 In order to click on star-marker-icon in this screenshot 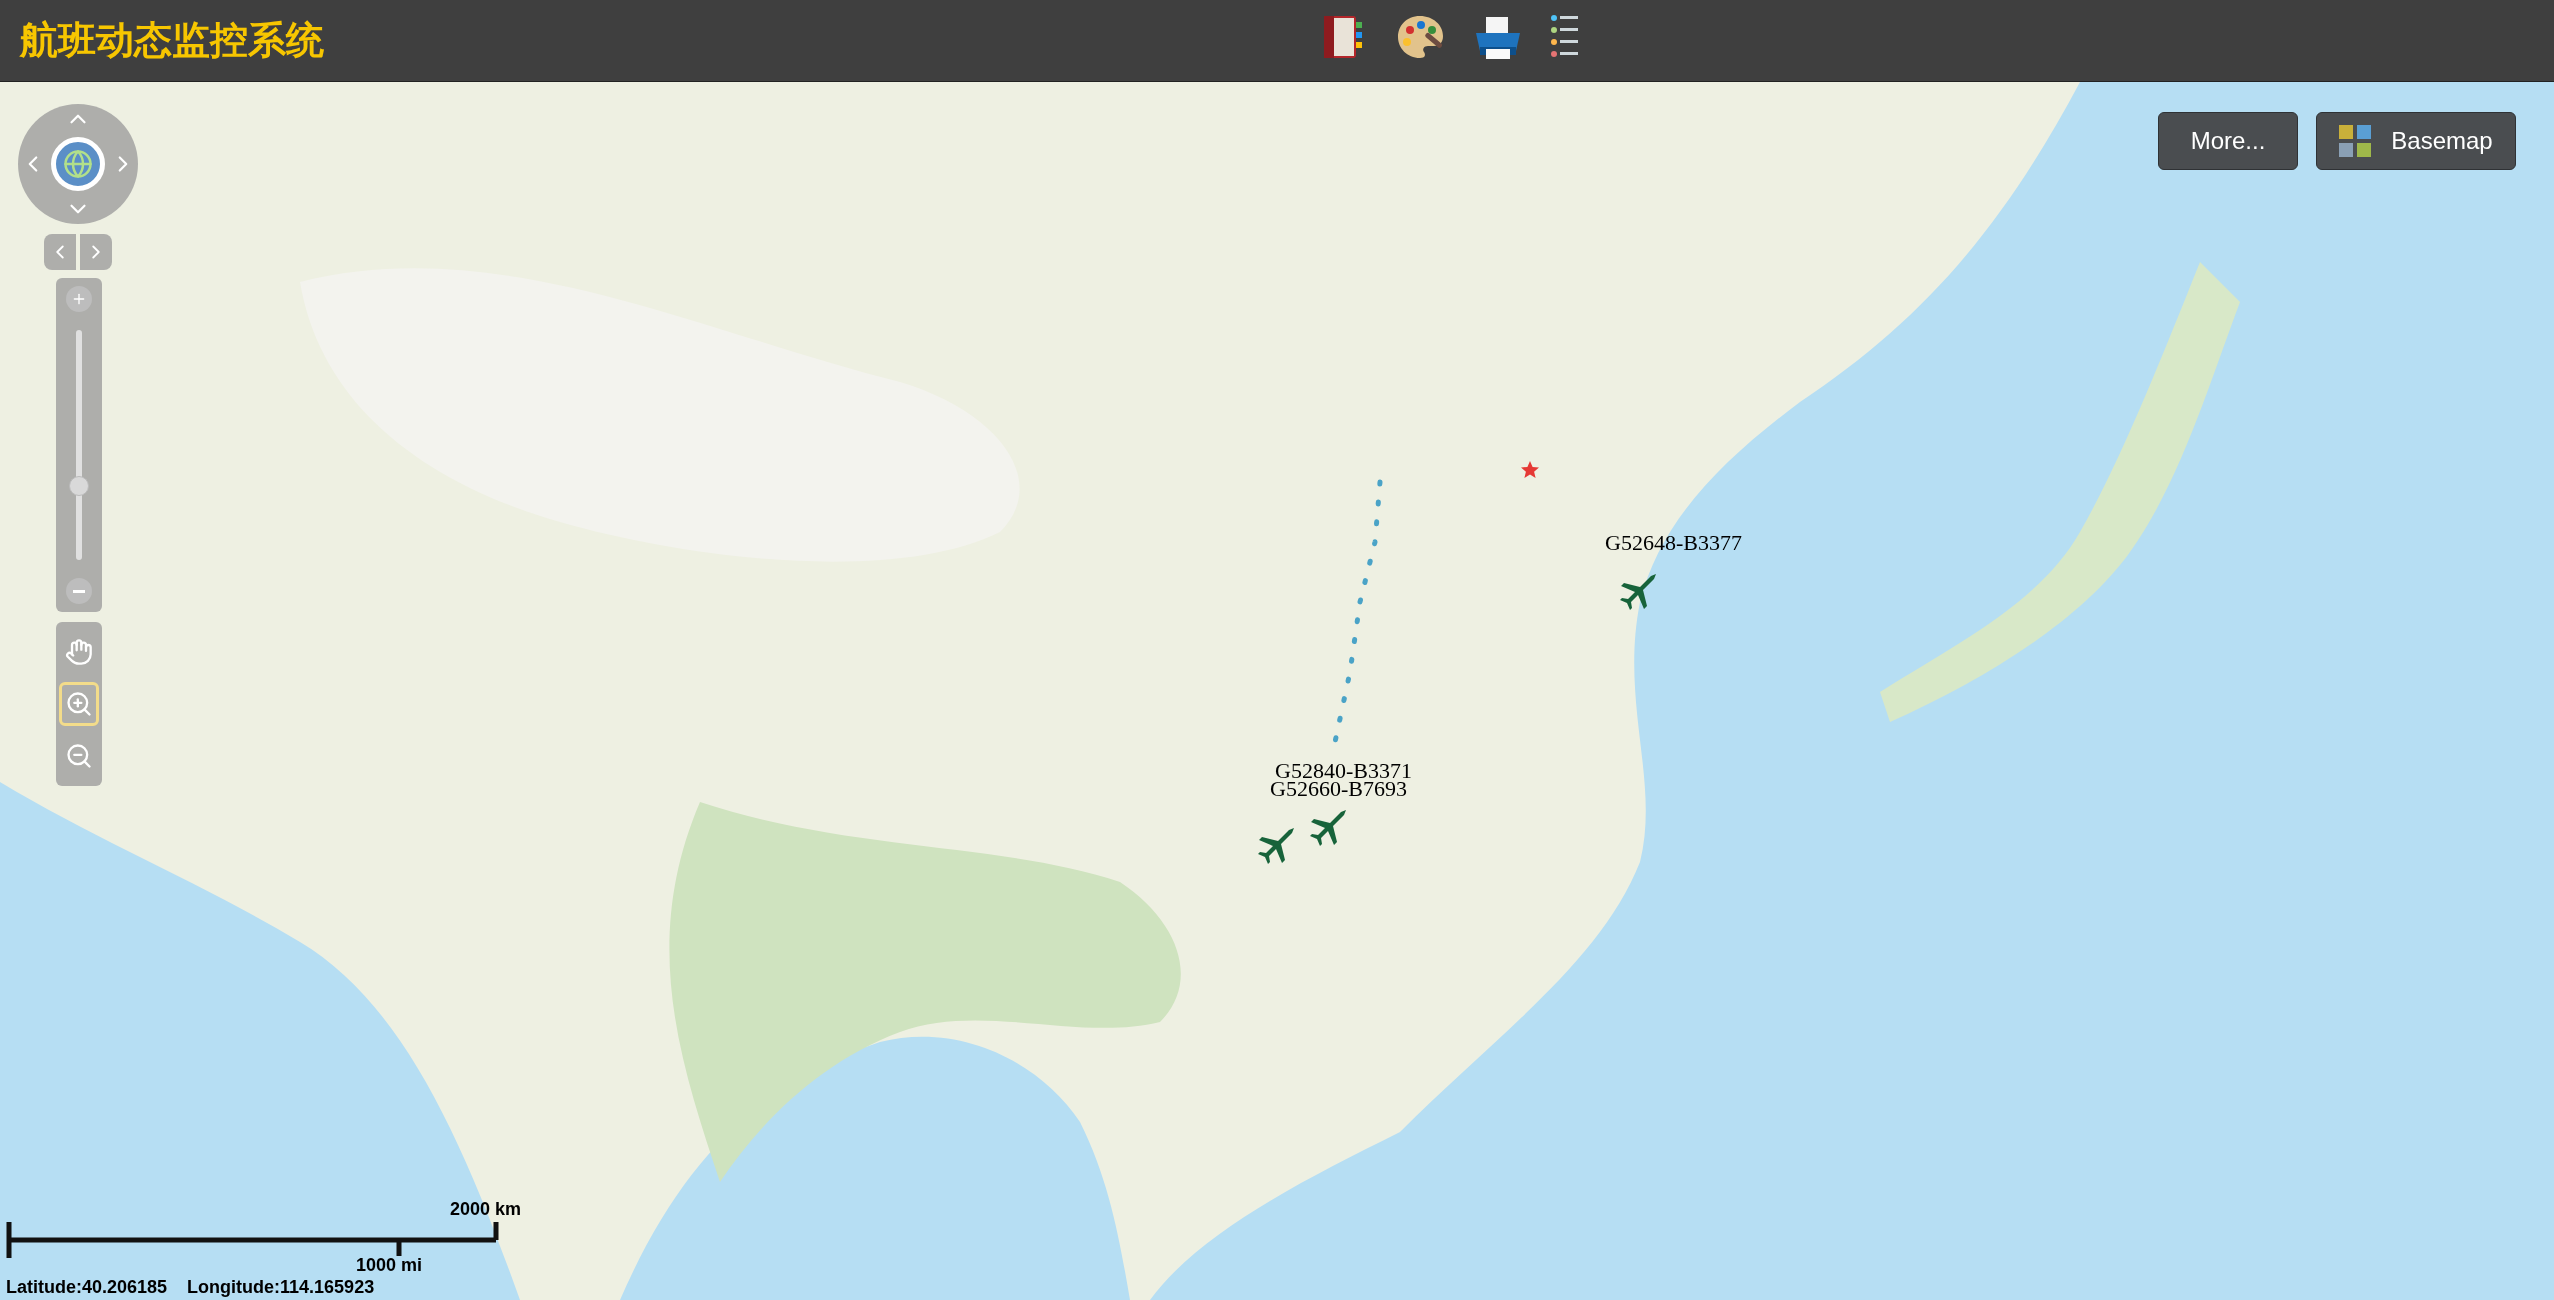, I will do `click(1530, 470)`.